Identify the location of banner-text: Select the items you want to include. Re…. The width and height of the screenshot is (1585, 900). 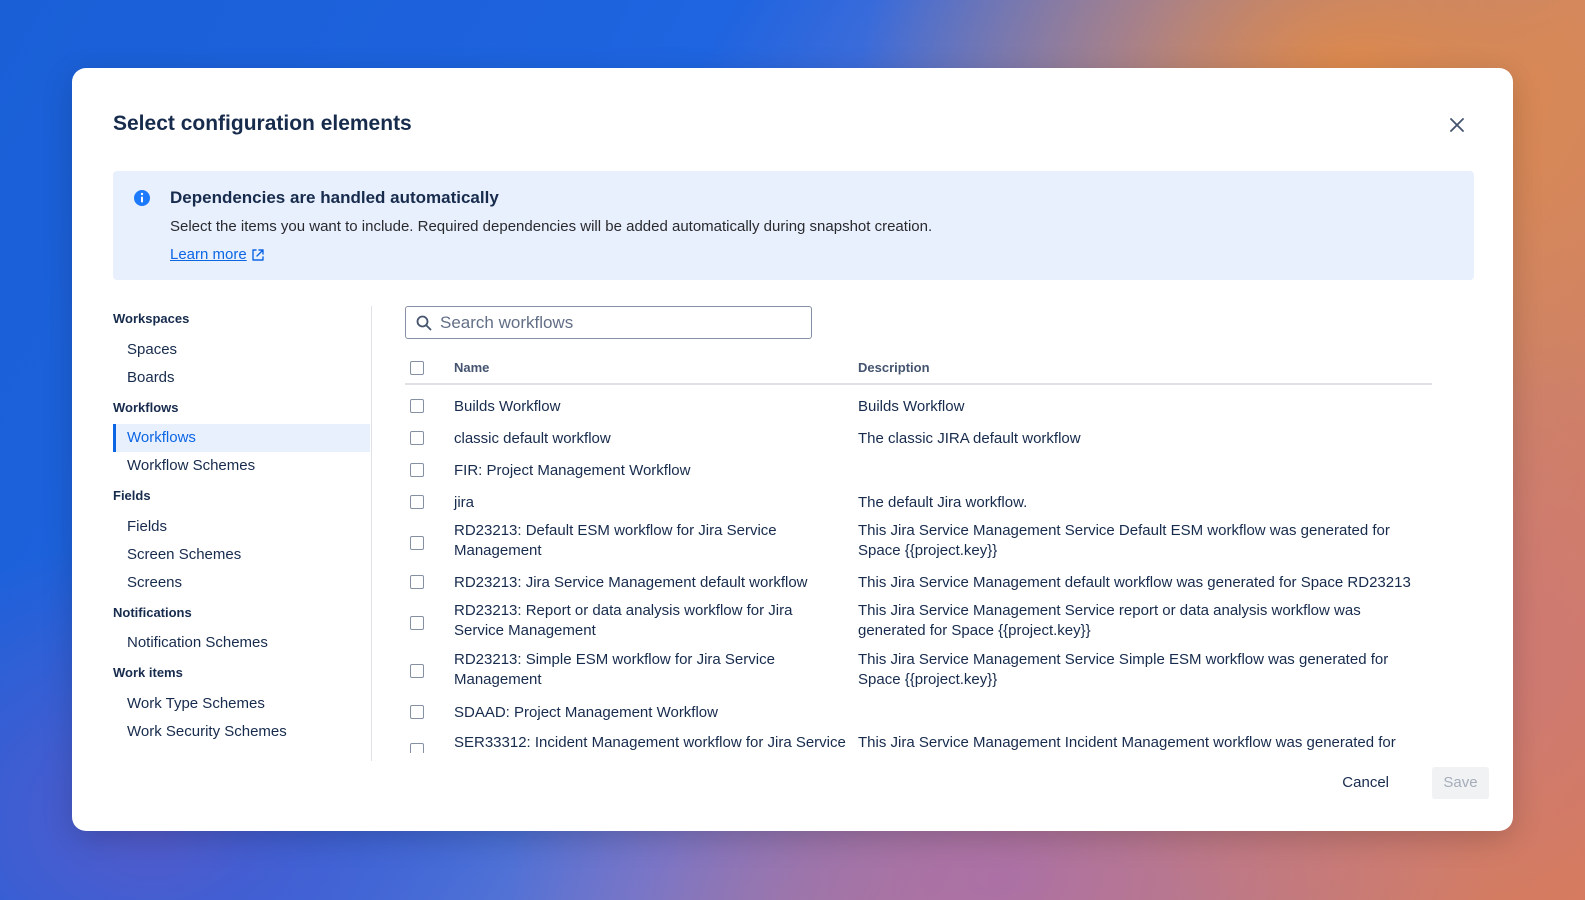
(551, 226).